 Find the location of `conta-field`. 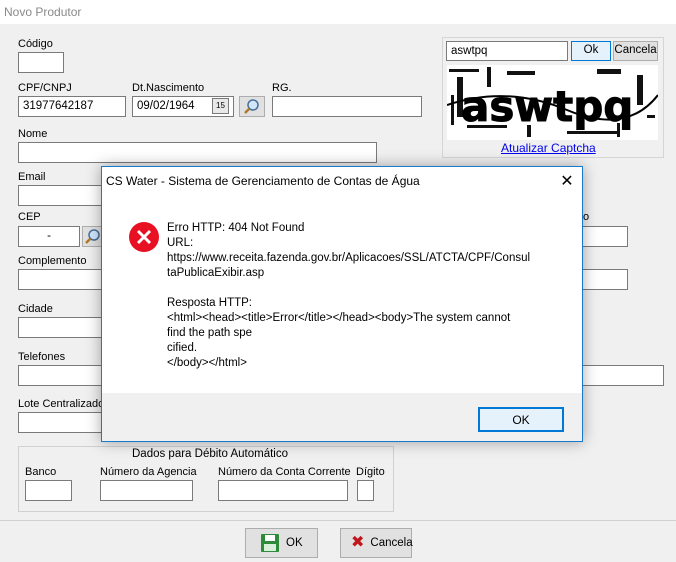

conta-field is located at coordinates (283, 490).